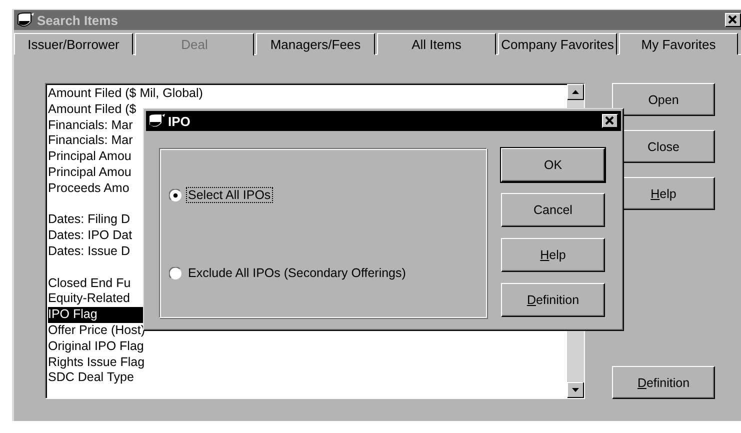 This screenshot has height=433, width=741. What do you see at coordinates (436, 44) in the screenshot?
I see `tab: All Items` at bounding box center [436, 44].